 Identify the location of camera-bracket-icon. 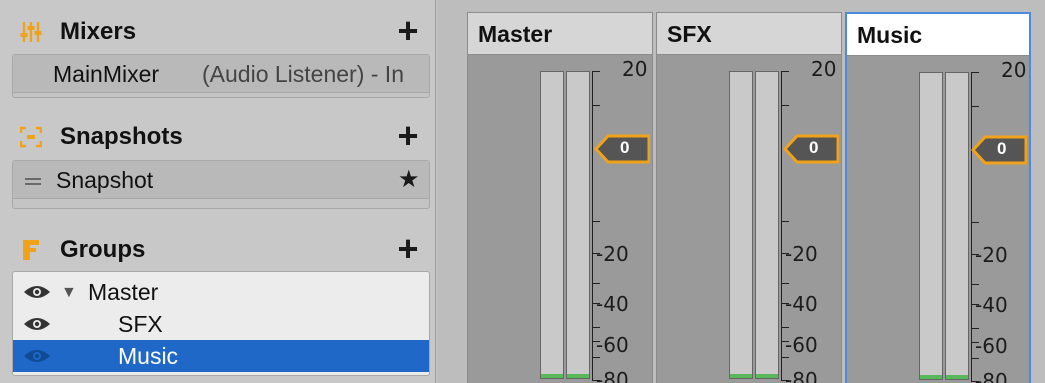
(31, 137).